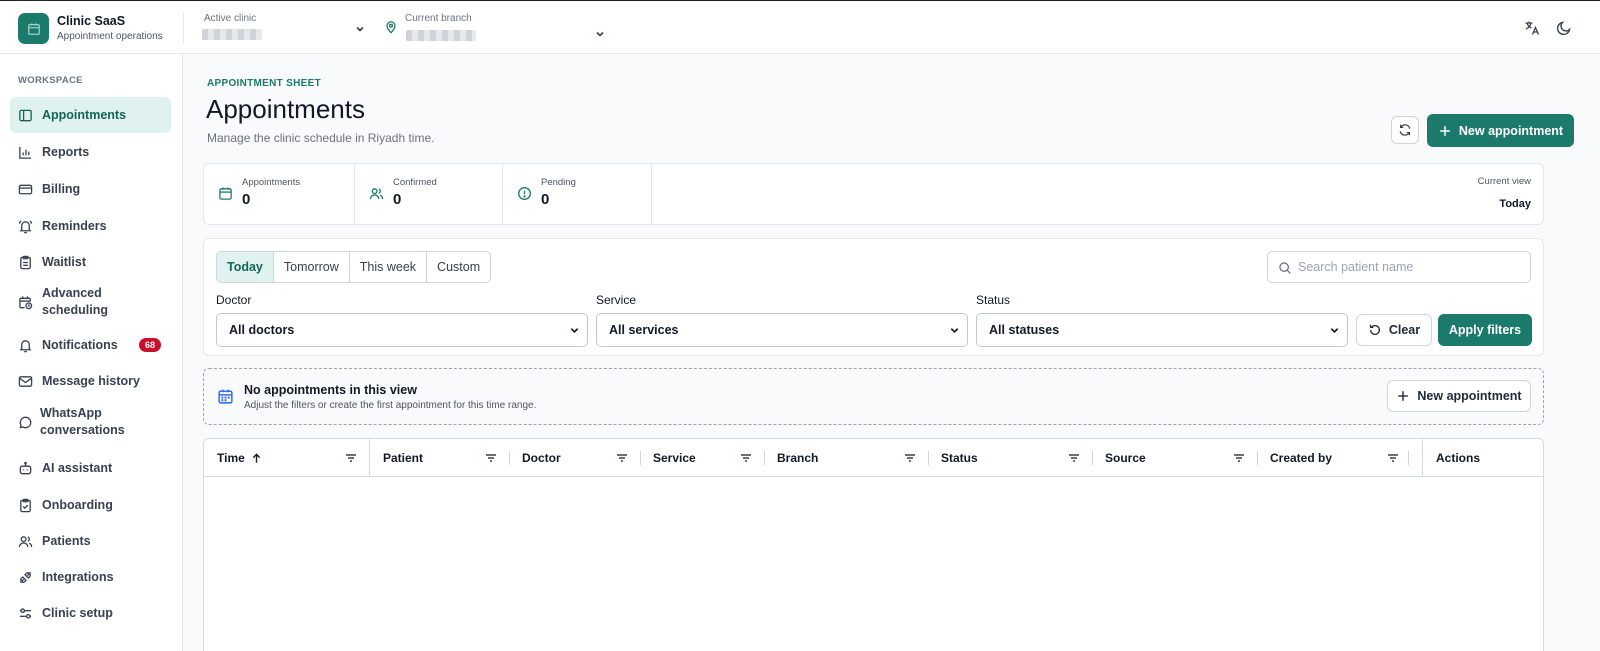  Describe the element at coordinates (402, 330) in the screenshot. I see `doctor-select: All doctors` at that location.